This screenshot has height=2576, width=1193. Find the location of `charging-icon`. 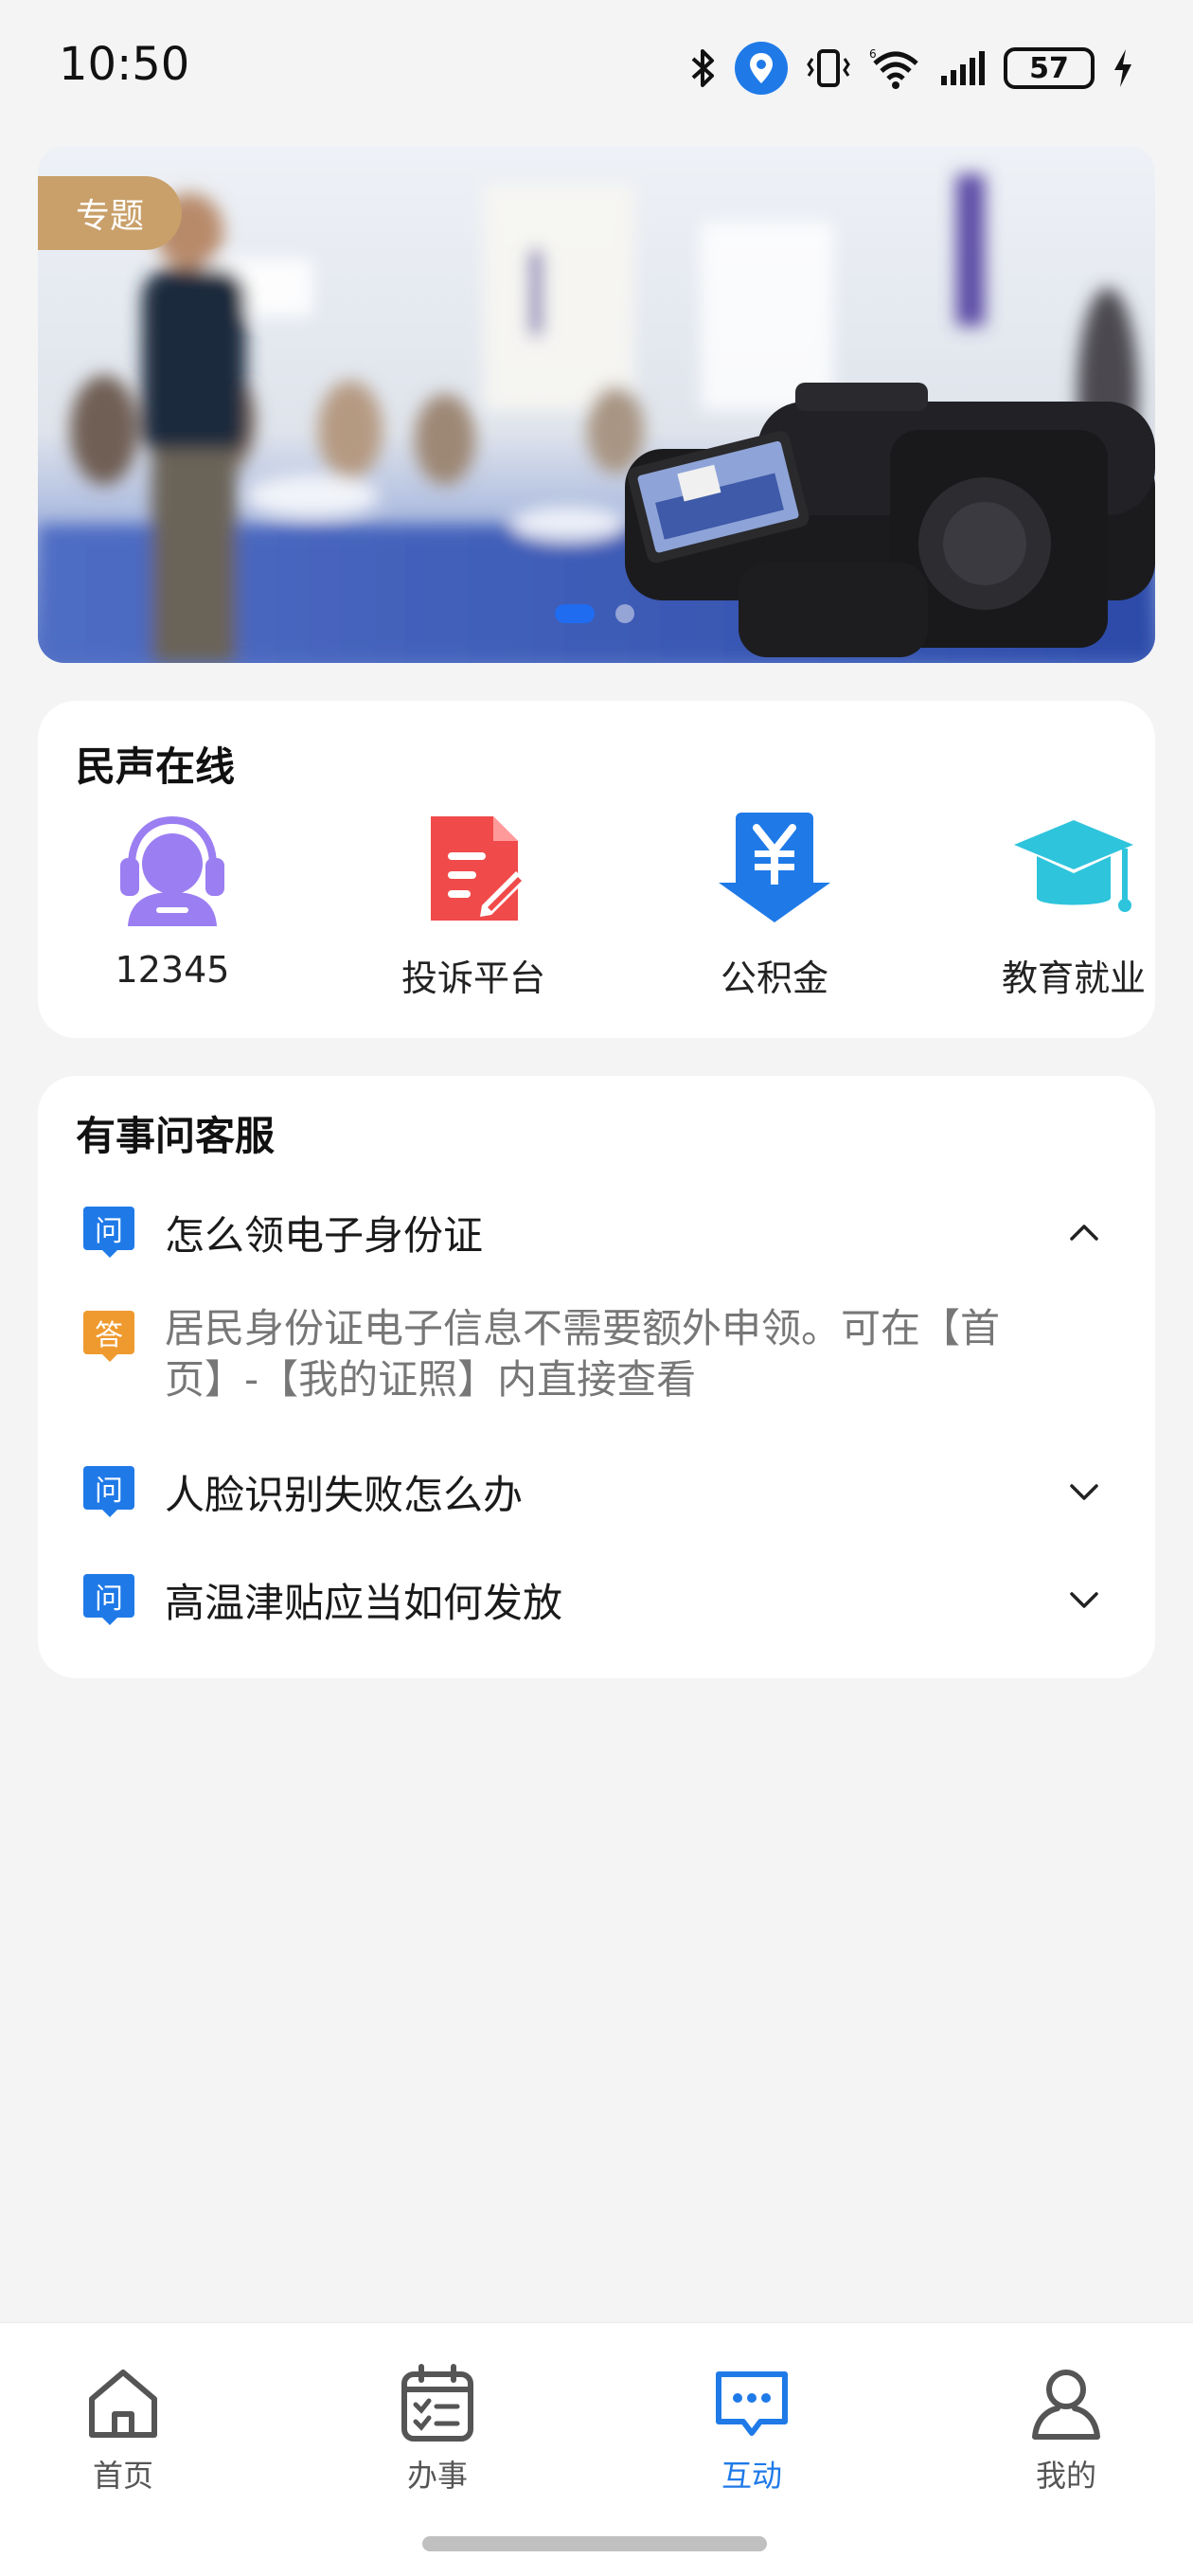

charging-icon is located at coordinates (1122, 68).